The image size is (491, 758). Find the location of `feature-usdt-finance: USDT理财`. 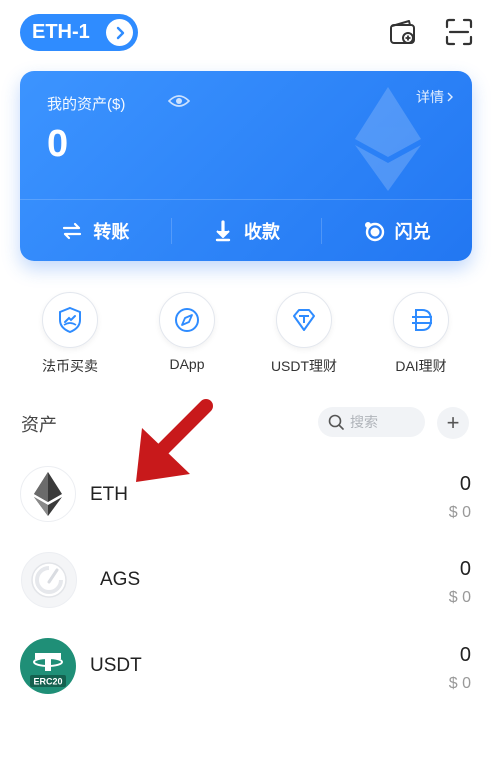

feature-usdt-finance: USDT理财 is located at coordinates (304, 334).